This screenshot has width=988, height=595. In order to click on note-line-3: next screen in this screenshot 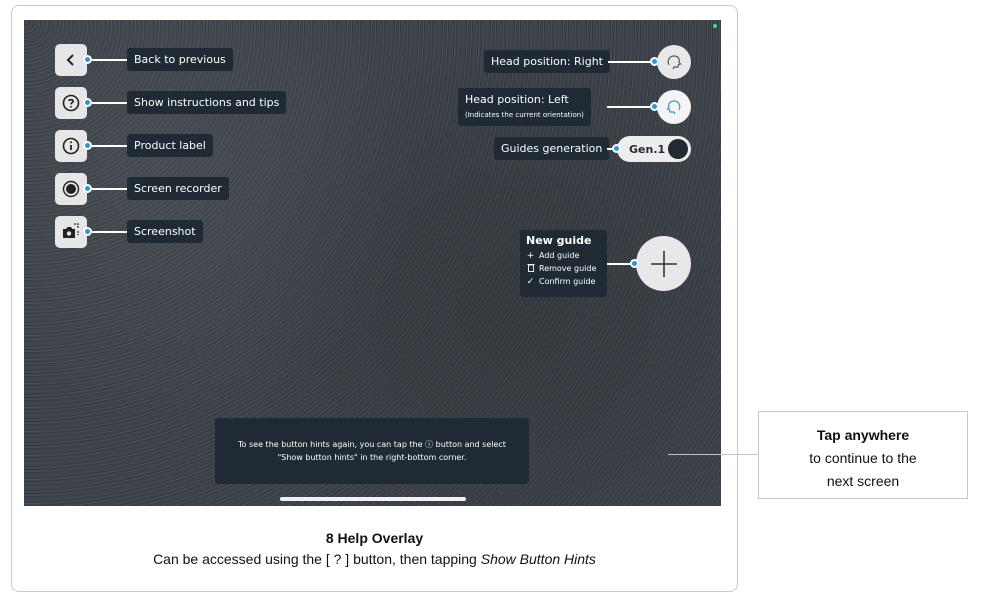, I will do `click(863, 481)`.